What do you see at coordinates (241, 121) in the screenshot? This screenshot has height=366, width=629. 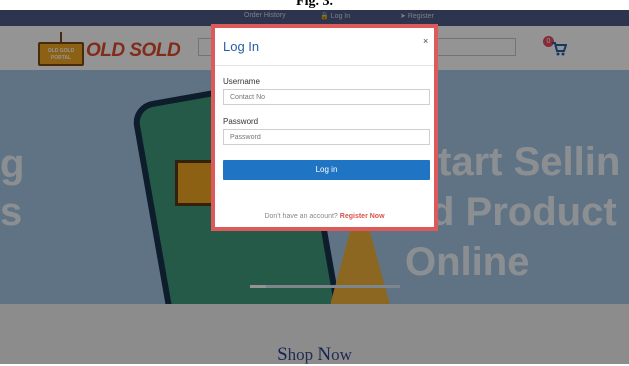 I see `password-label: Password` at bounding box center [241, 121].